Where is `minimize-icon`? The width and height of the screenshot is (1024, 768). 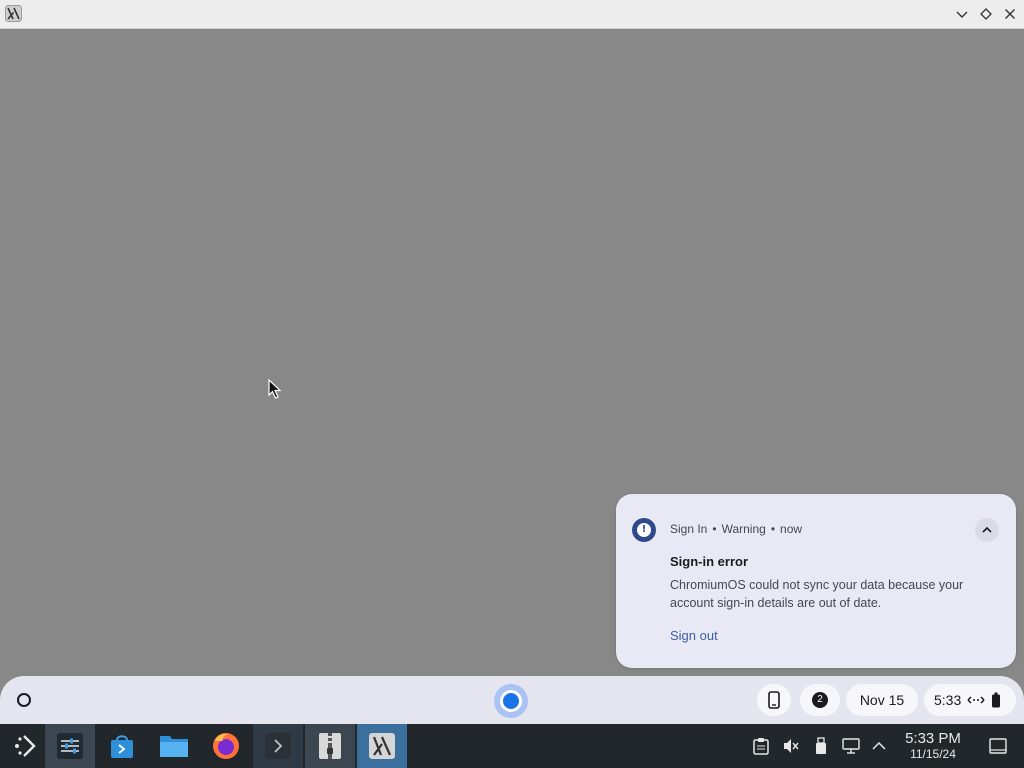 minimize-icon is located at coordinates (962, 14).